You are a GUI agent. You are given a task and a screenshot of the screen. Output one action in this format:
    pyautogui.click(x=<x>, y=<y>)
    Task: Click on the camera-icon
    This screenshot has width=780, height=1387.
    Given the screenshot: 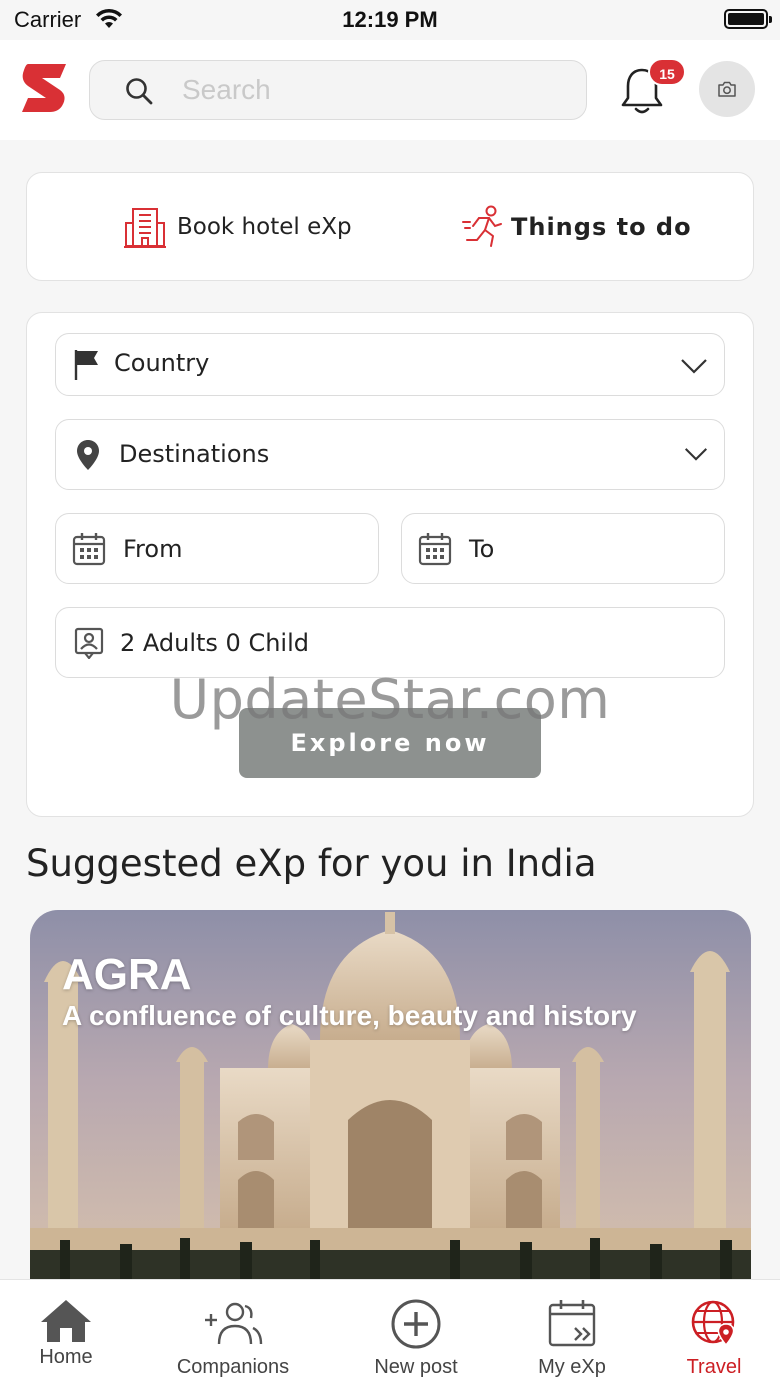 What is the action you would take?
    pyautogui.click(x=727, y=89)
    